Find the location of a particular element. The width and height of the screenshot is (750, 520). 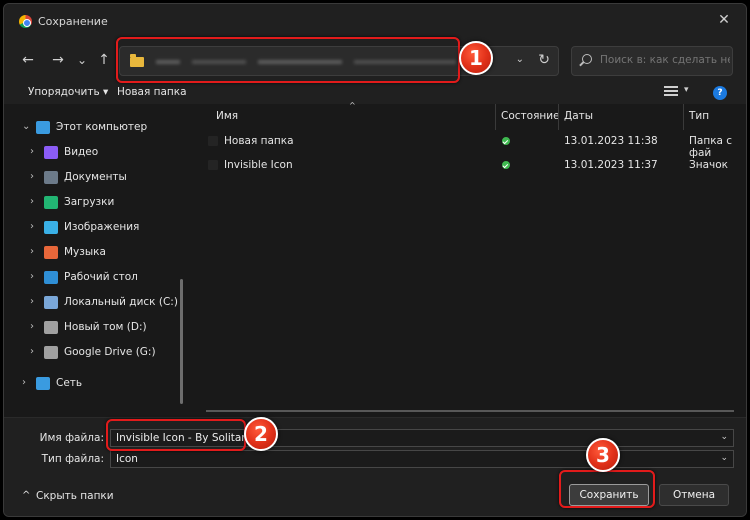

sidebar-item: › Видео is located at coordinates (96, 153).